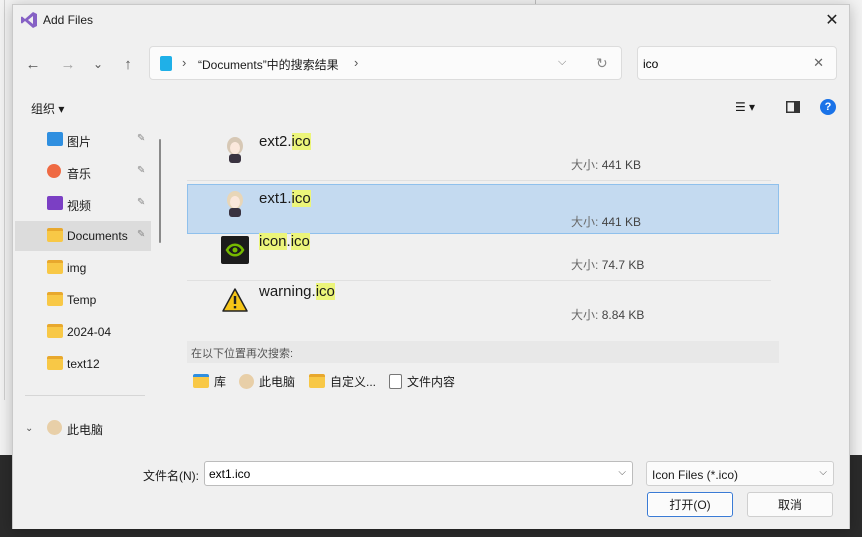  Describe the element at coordinates (723, 64) in the screenshot. I see `search-input` at that location.